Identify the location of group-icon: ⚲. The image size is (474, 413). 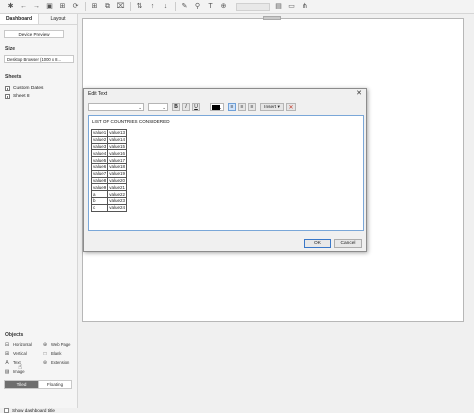
(197, 6).